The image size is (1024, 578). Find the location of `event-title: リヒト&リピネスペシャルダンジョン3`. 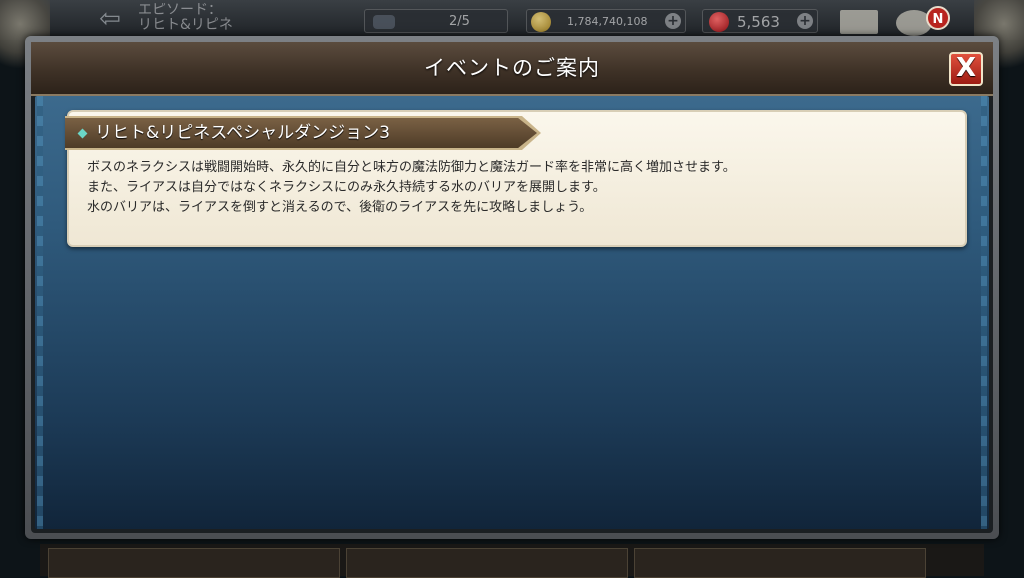

event-title: リヒト&リピネスペシャルダンジョン3 is located at coordinates (242, 133).